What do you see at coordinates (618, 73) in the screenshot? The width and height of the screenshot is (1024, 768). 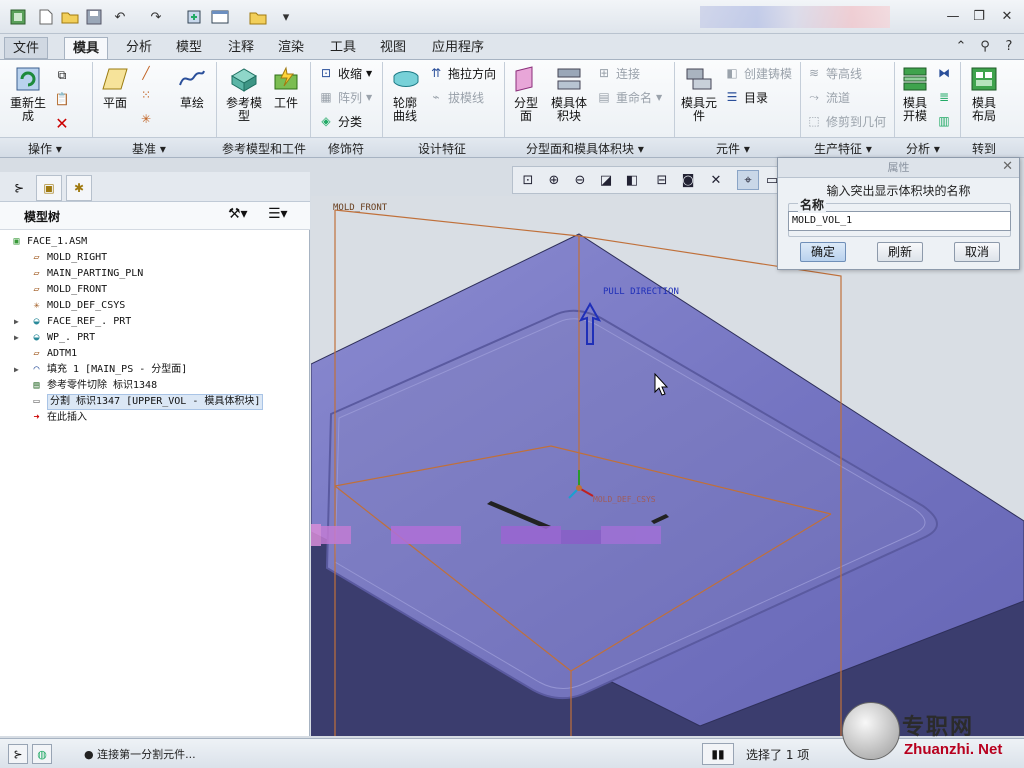 I see `connect-button: ⊞ 连接` at bounding box center [618, 73].